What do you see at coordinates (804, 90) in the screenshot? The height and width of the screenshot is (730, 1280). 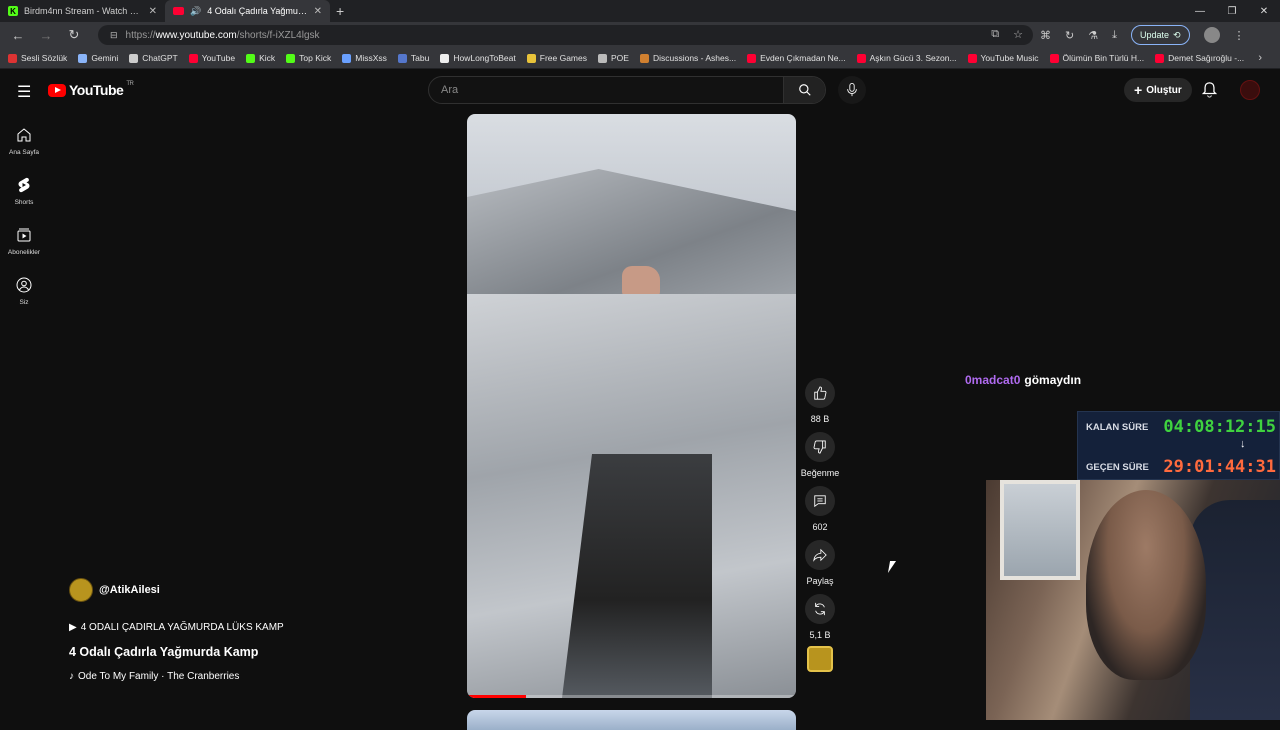 I see `search-button` at bounding box center [804, 90].